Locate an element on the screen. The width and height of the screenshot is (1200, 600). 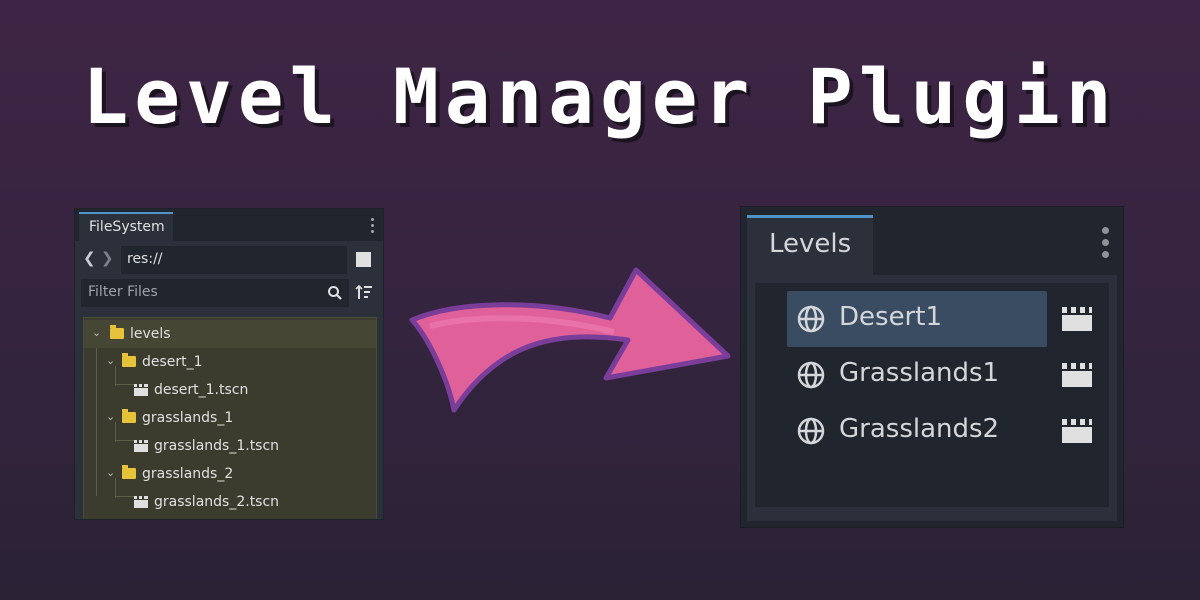
tree-item-levels: ⌄ levels is located at coordinates (230, 334).